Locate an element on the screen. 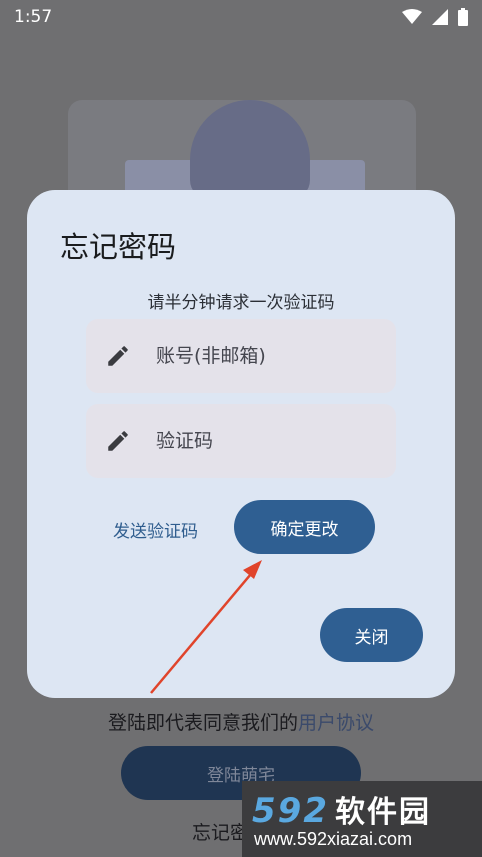  annotation-arrow is located at coordinates (206, 627).